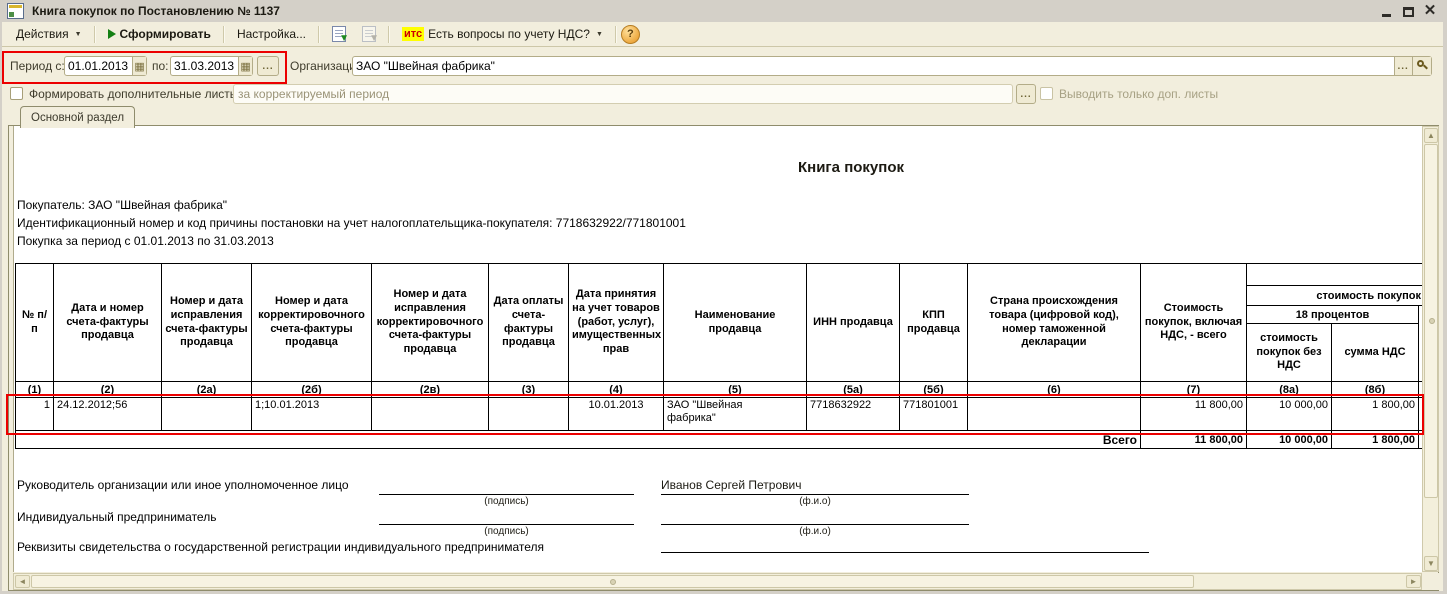  What do you see at coordinates (528, 322) in the screenshot?
I see `col-header: Дата оплаты счета-фактуры продавца` at bounding box center [528, 322].